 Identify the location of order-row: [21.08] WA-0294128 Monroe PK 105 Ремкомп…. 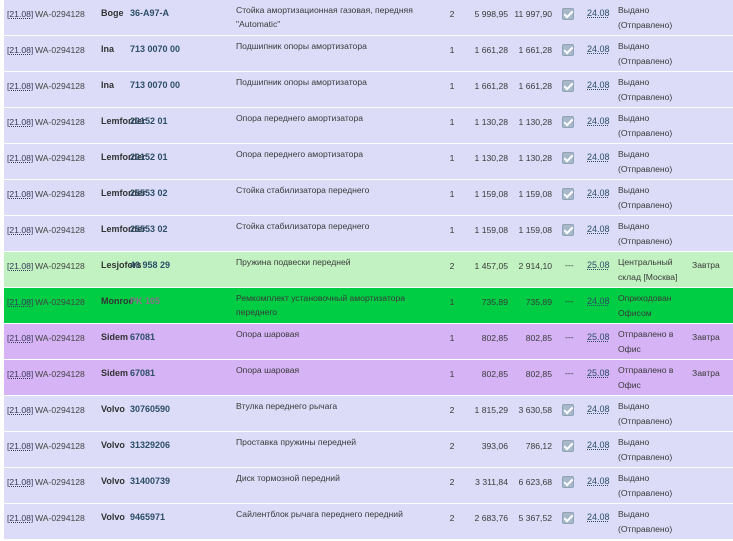
(368, 306).